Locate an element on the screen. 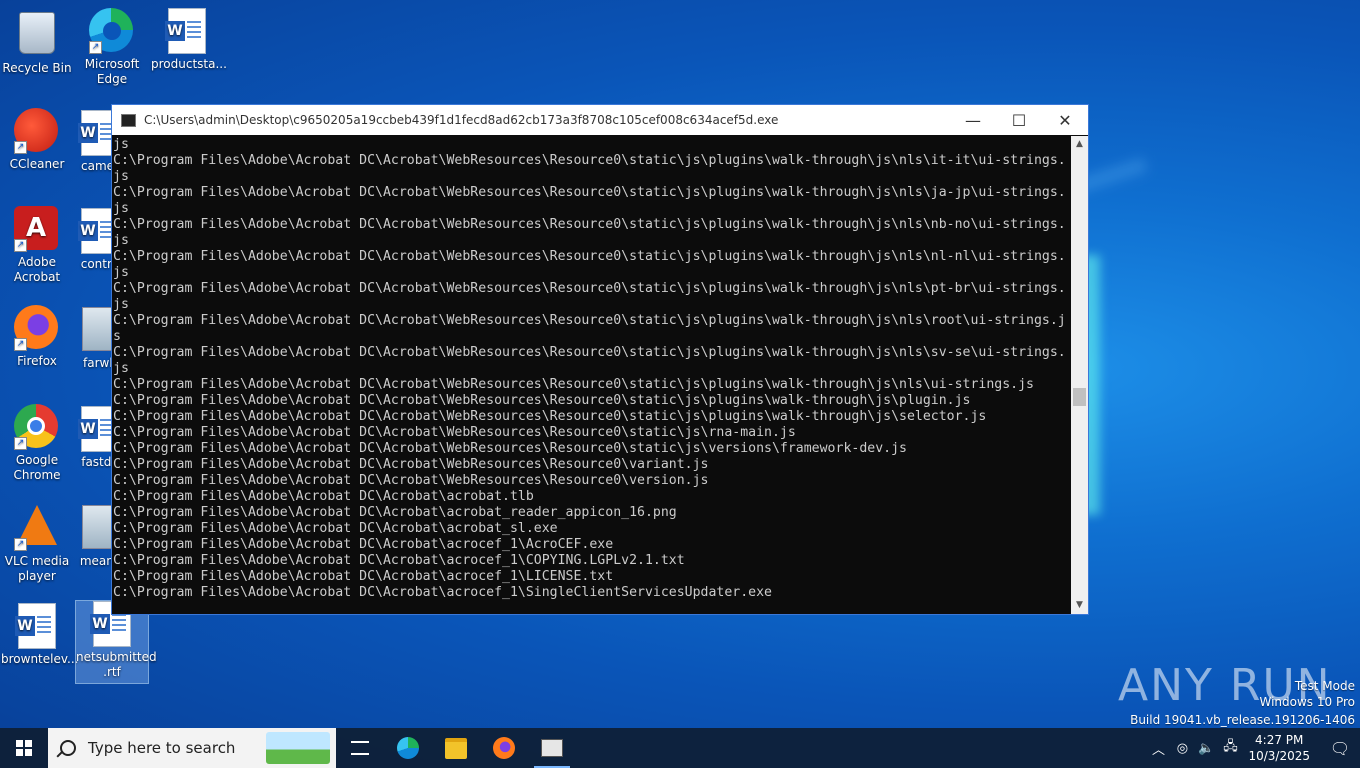  close-button: ✕ is located at coordinates (1065, 120).